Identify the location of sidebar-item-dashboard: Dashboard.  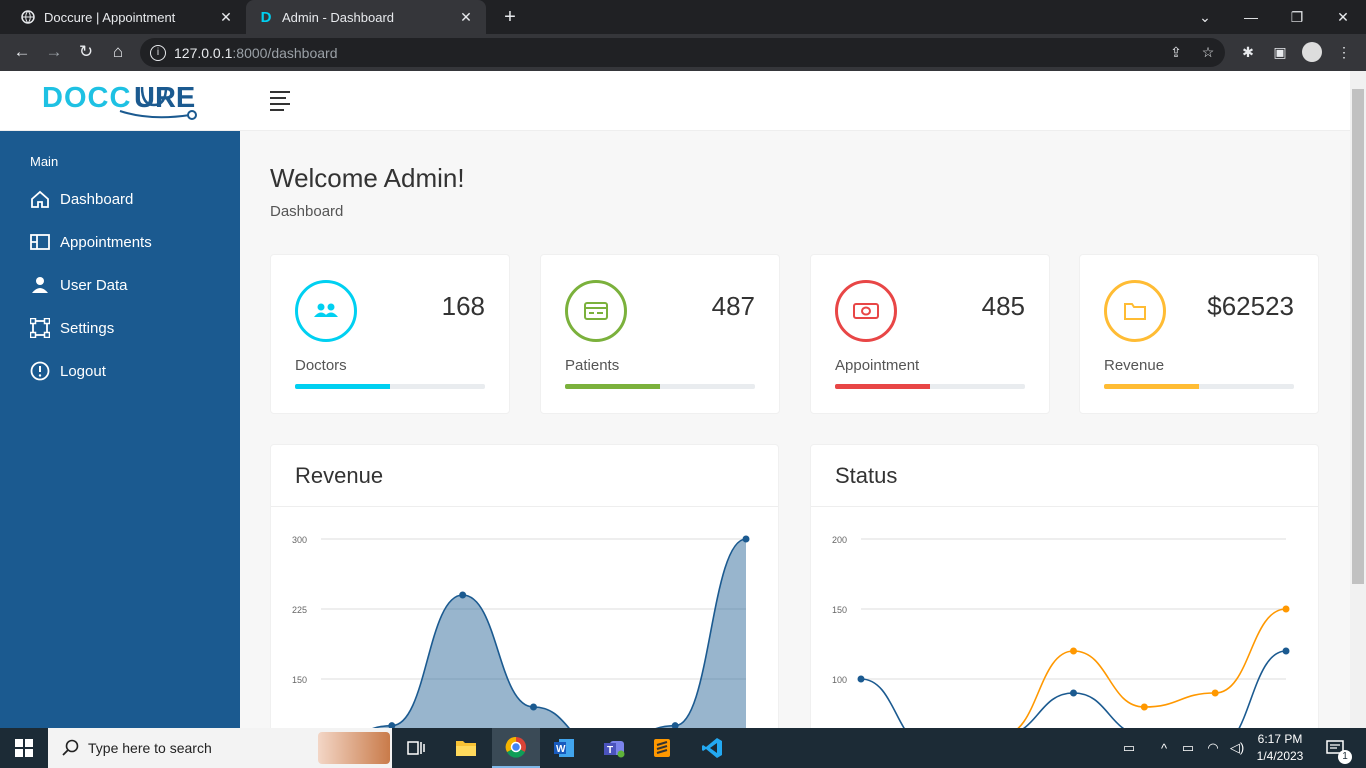
(81, 199).